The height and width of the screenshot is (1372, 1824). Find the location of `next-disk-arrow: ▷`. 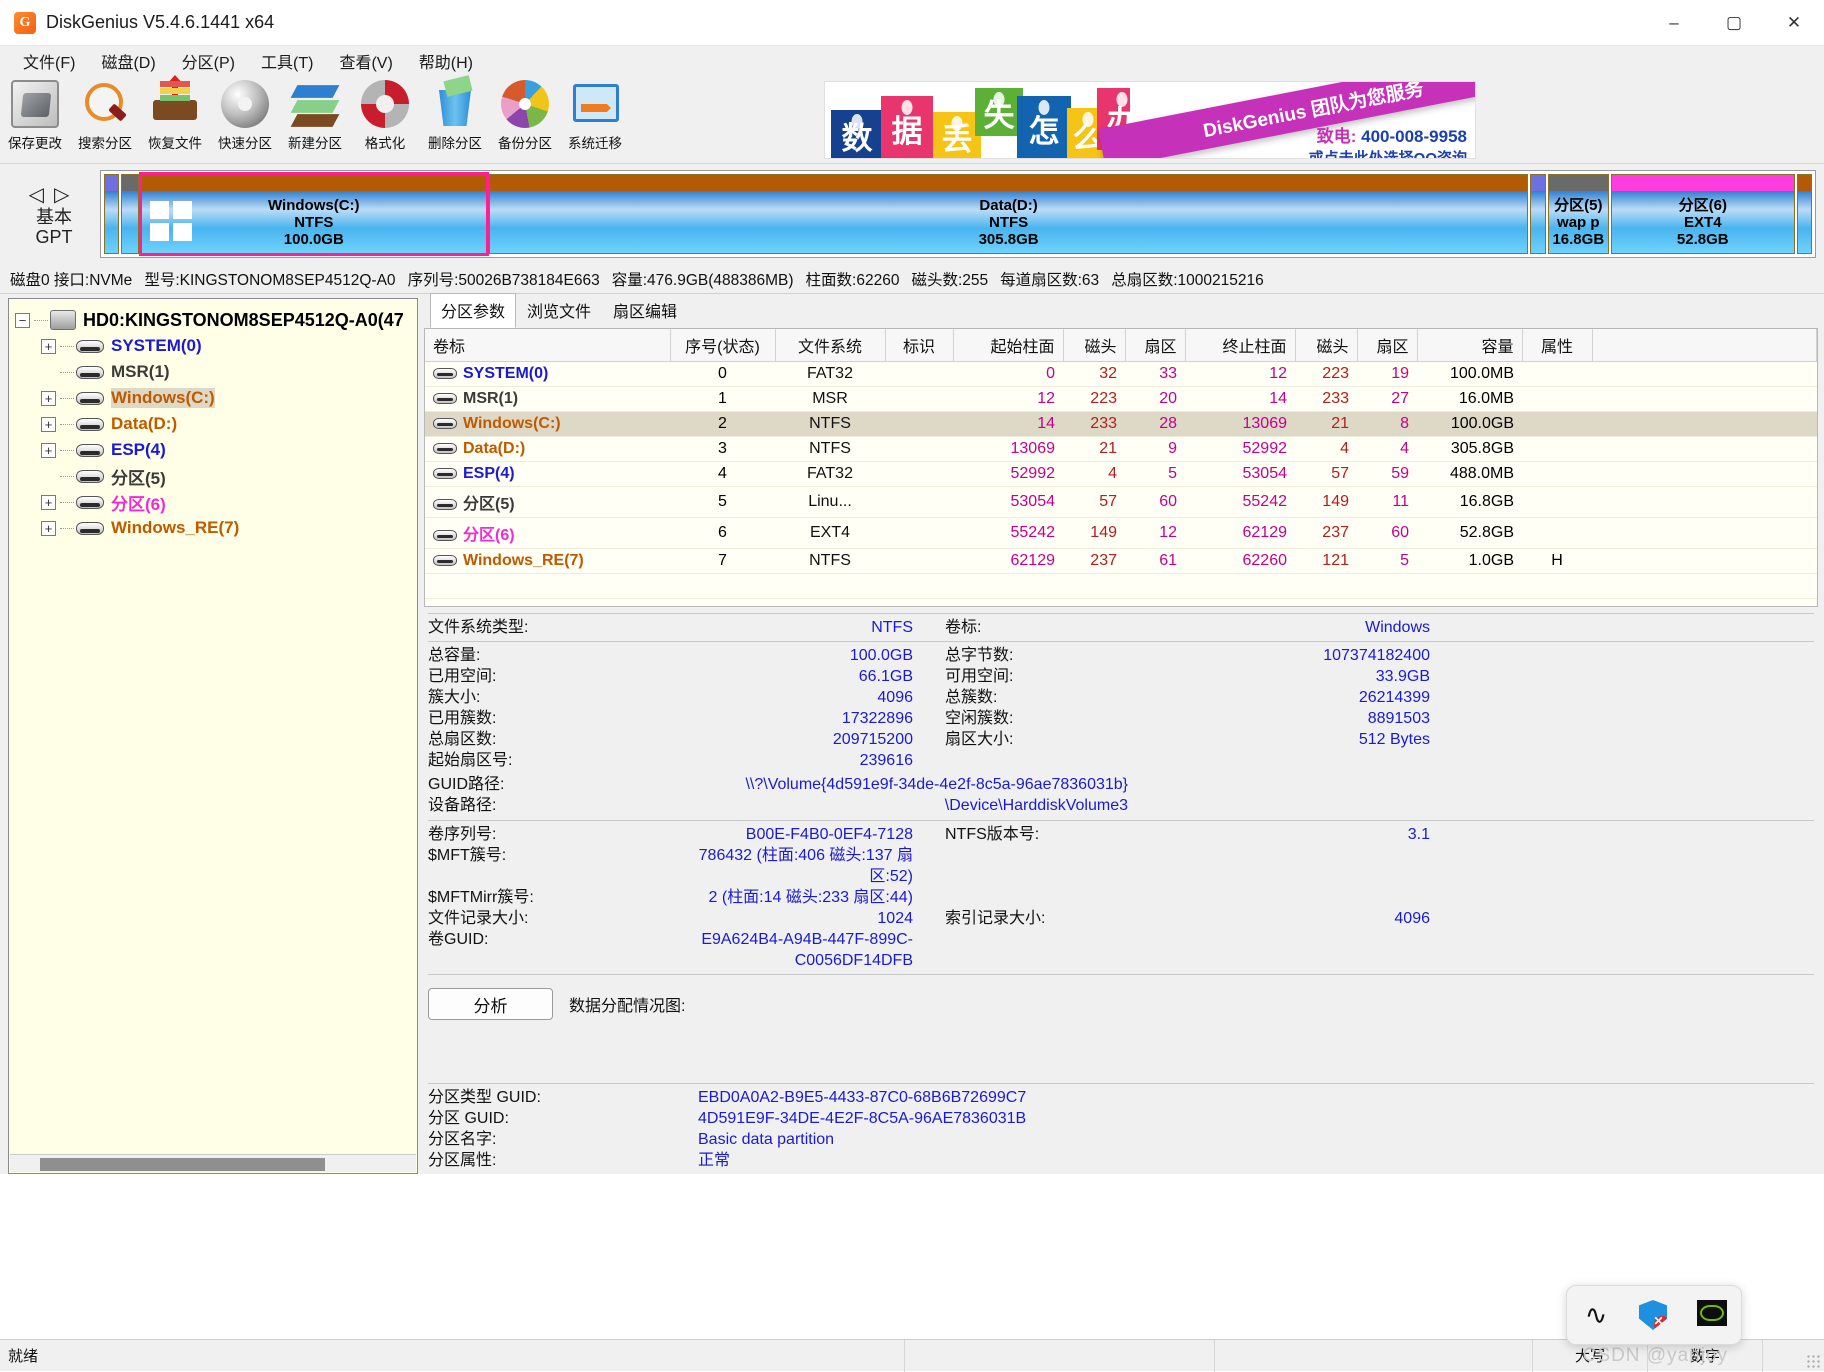

next-disk-arrow: ▷ is located at coordinates (66, 195).